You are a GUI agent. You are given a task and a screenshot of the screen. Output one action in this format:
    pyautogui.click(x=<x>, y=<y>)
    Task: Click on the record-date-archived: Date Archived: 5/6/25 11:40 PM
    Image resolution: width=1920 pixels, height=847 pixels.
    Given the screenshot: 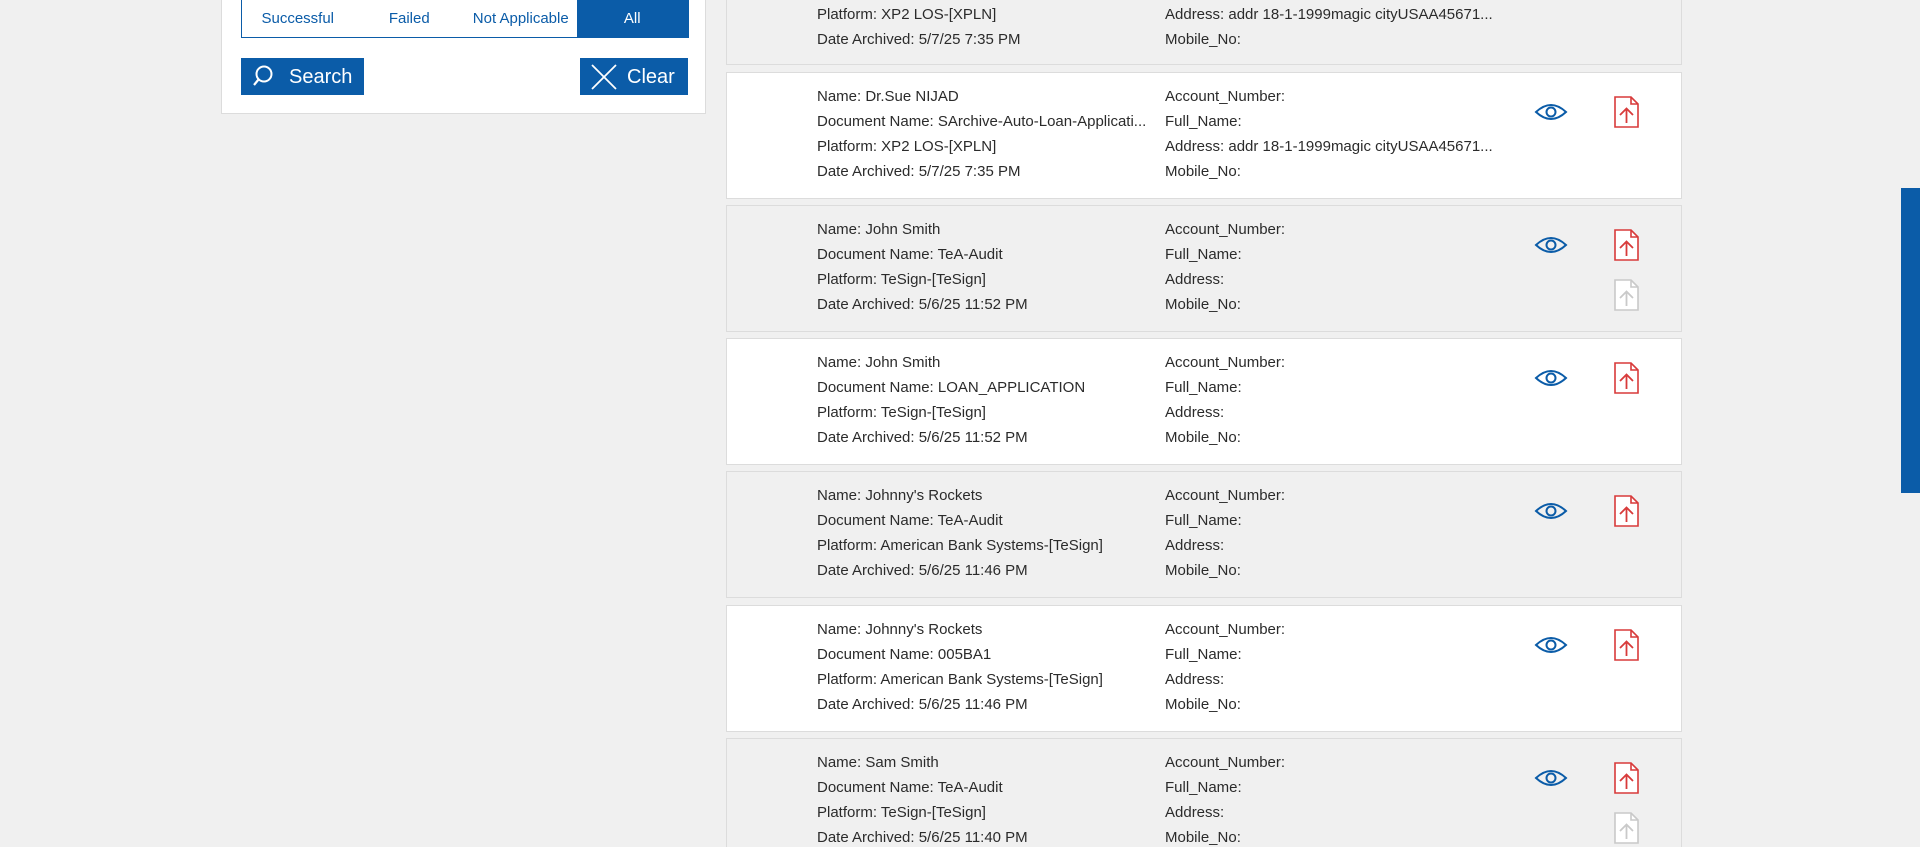 What is the action you would take?
    pyautogui.click(x=922, y=837)
    